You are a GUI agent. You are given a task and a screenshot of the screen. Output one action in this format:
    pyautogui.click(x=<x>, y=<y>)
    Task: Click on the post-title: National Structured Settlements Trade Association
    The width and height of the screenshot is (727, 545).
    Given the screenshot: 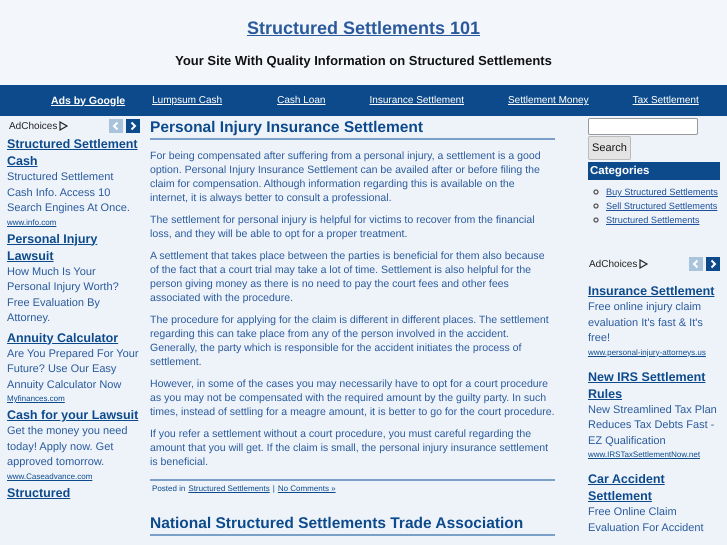 What is the action you would take?
    pyautogui.click(x=352, y=525)
    